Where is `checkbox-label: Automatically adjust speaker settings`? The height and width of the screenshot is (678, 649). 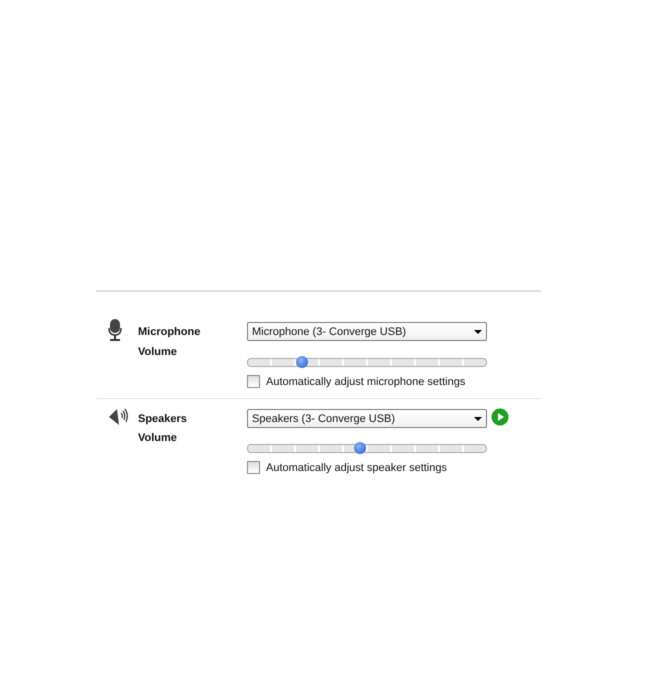 checkbox-label: Automatically adjust speaker settings is located at coordinates (356, 468).